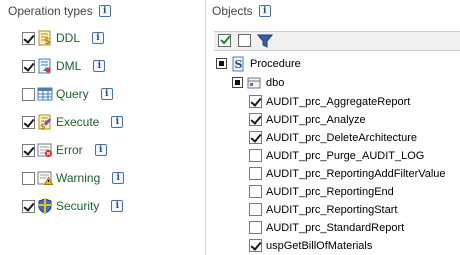 The image size is (460, 255). Describe the element at coordinates (232, 11) in the screenshot. I see `objects-title: Objects` at that location.